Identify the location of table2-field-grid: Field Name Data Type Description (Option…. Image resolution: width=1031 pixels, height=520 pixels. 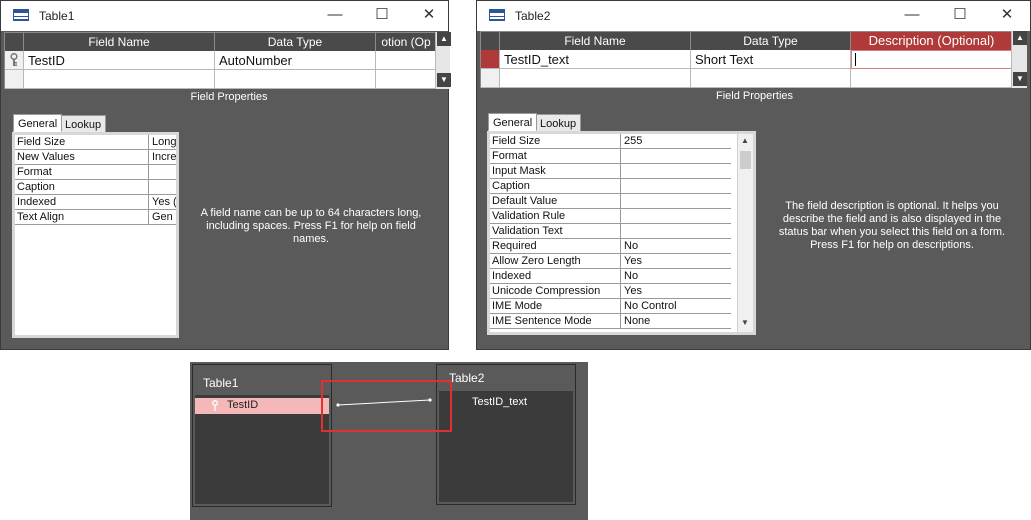
(746, 59).